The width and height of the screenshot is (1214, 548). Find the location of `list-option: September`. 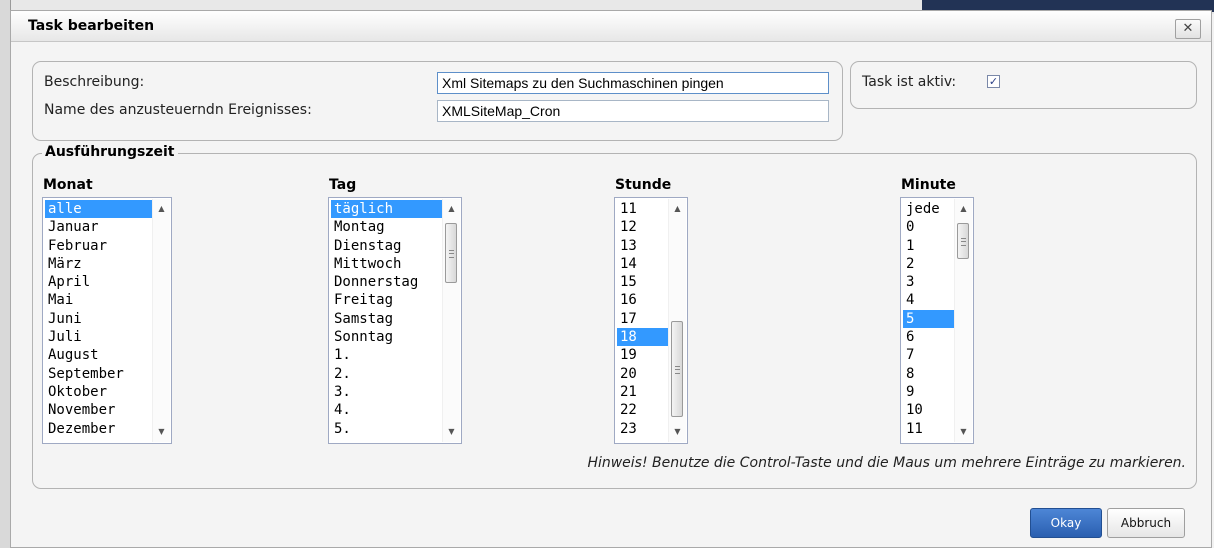

list-option: September is located at coordinates (98, 374).